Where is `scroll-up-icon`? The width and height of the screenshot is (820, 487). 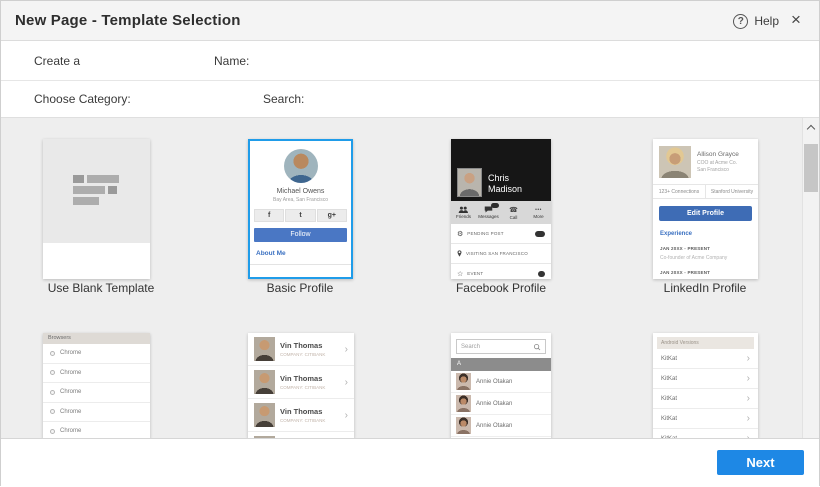 scroll-up-icon is located at coordinates (811, 127).